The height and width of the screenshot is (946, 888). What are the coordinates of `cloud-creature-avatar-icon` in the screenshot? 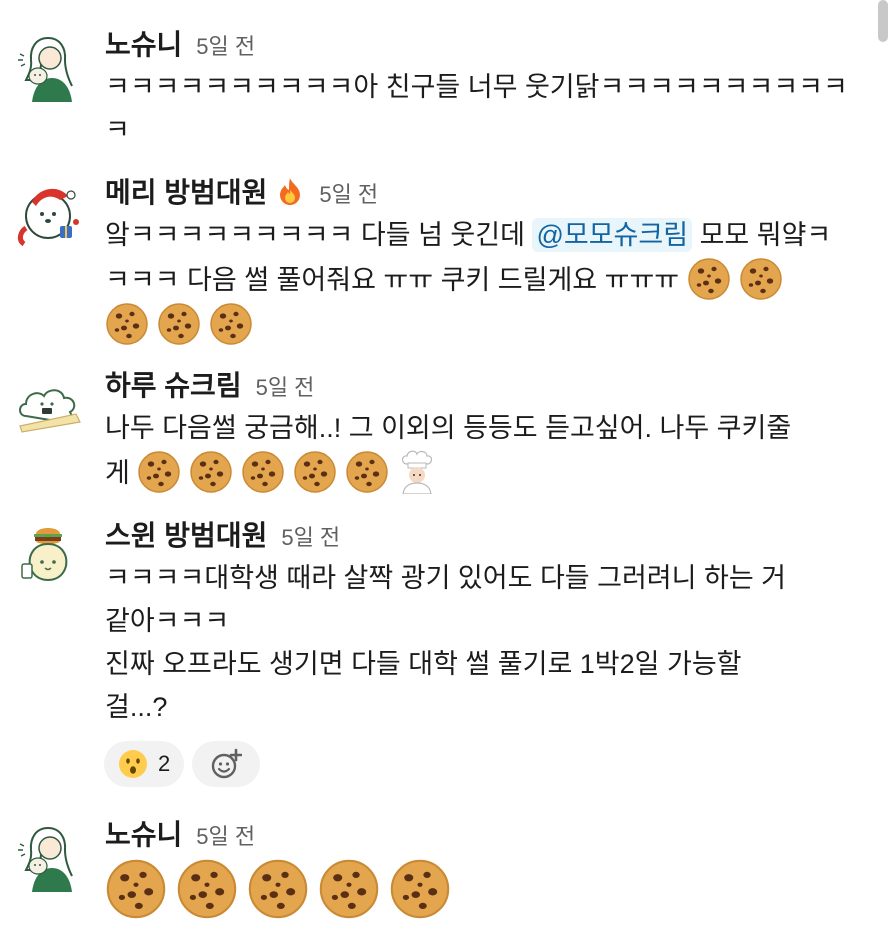 It's located at (49, 407).